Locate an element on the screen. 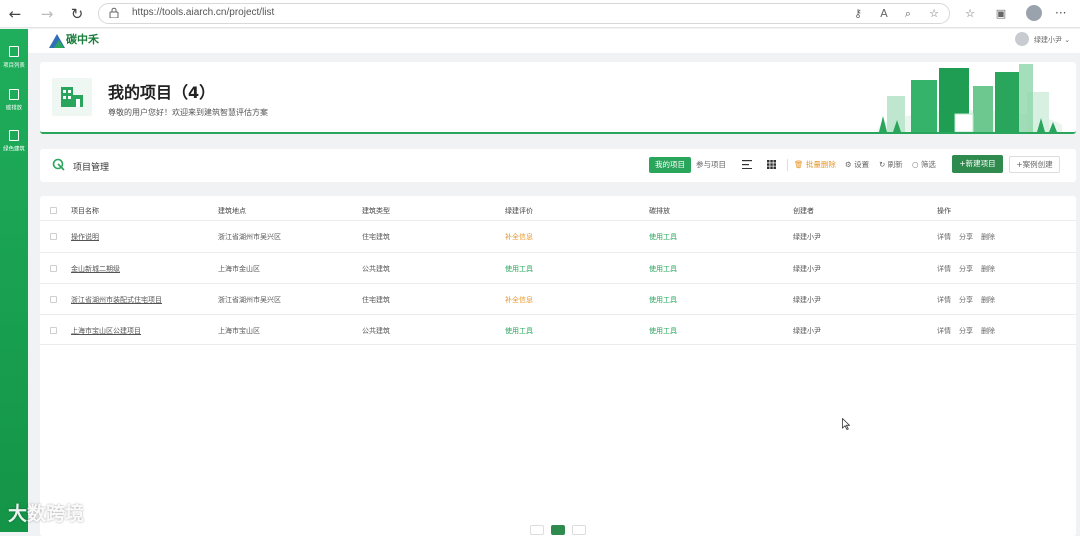 This screenshot has height=536, width=1080. column-header-location: 建筑地点 is located at coordinates (232, 211).